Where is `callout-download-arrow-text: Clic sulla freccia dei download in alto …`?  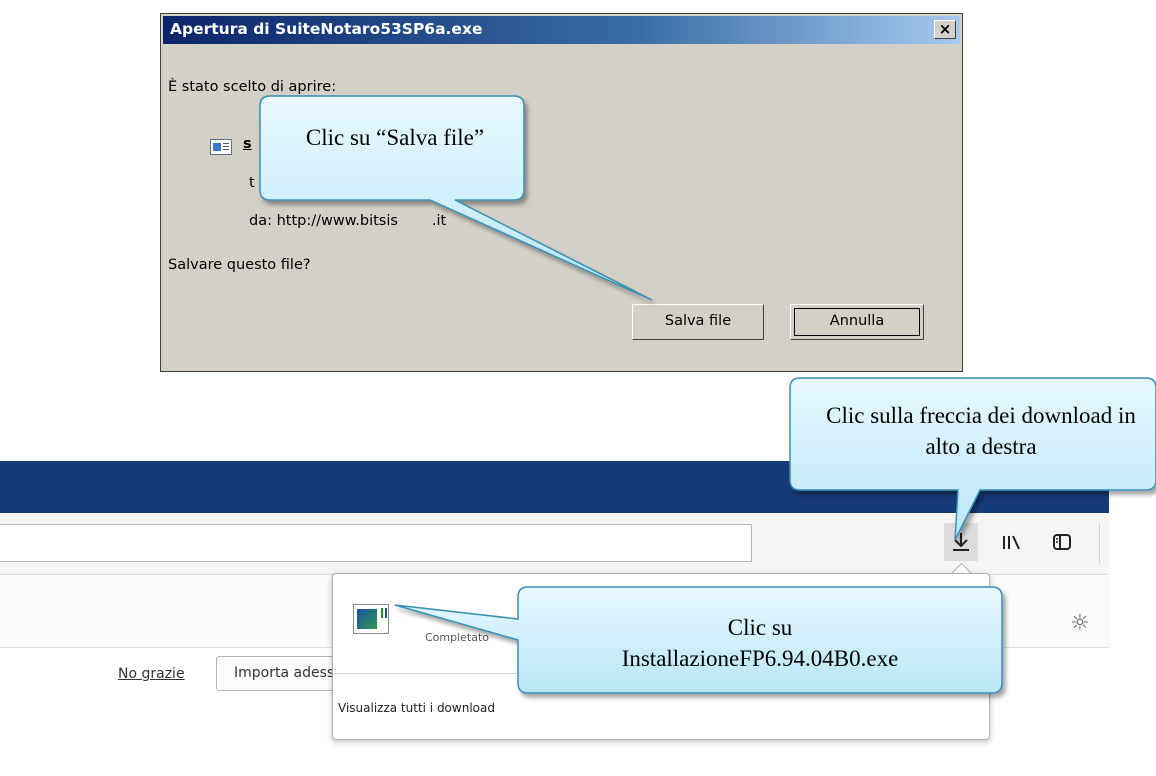 callout-download-arrow-text: Clic sulla freccia dei download in alto … is located at coordinates (981, 431).